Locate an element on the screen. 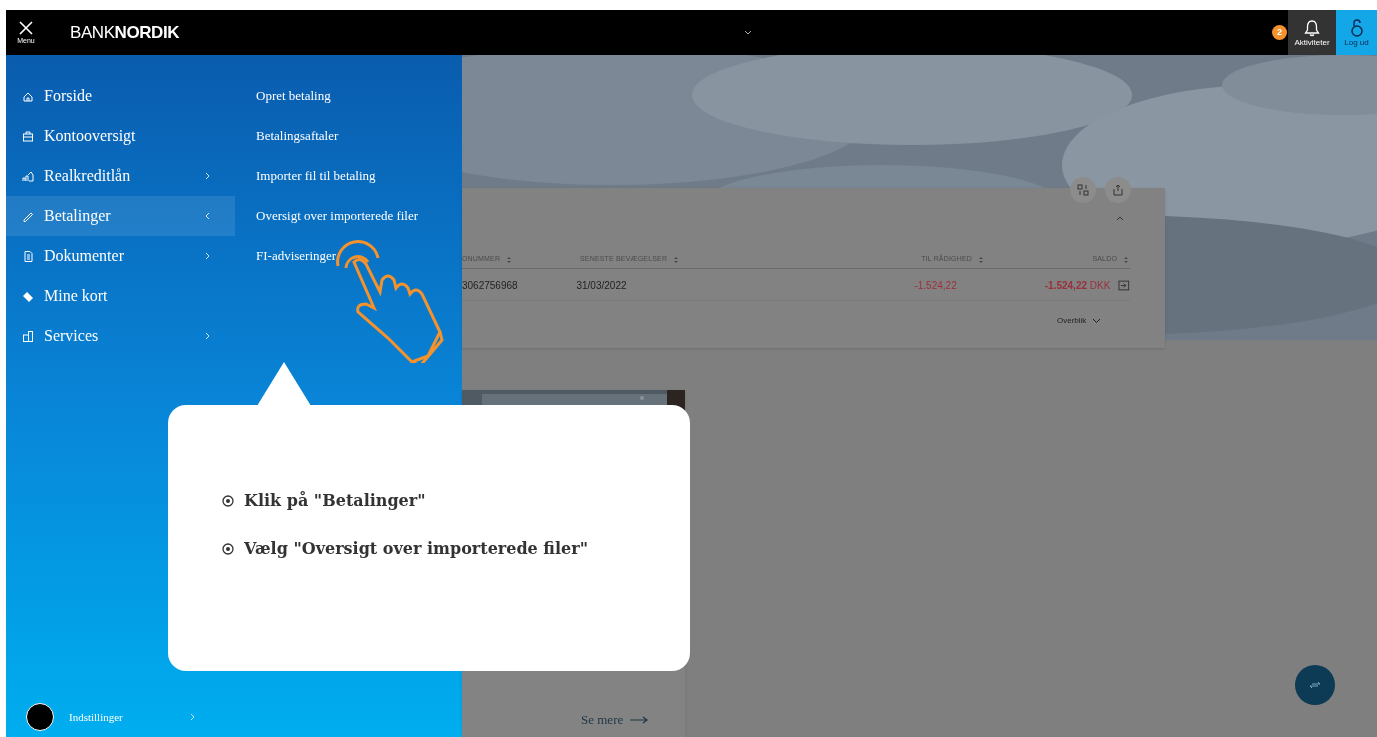  swap-arrows-icon is located at coordinates (1315, 685).